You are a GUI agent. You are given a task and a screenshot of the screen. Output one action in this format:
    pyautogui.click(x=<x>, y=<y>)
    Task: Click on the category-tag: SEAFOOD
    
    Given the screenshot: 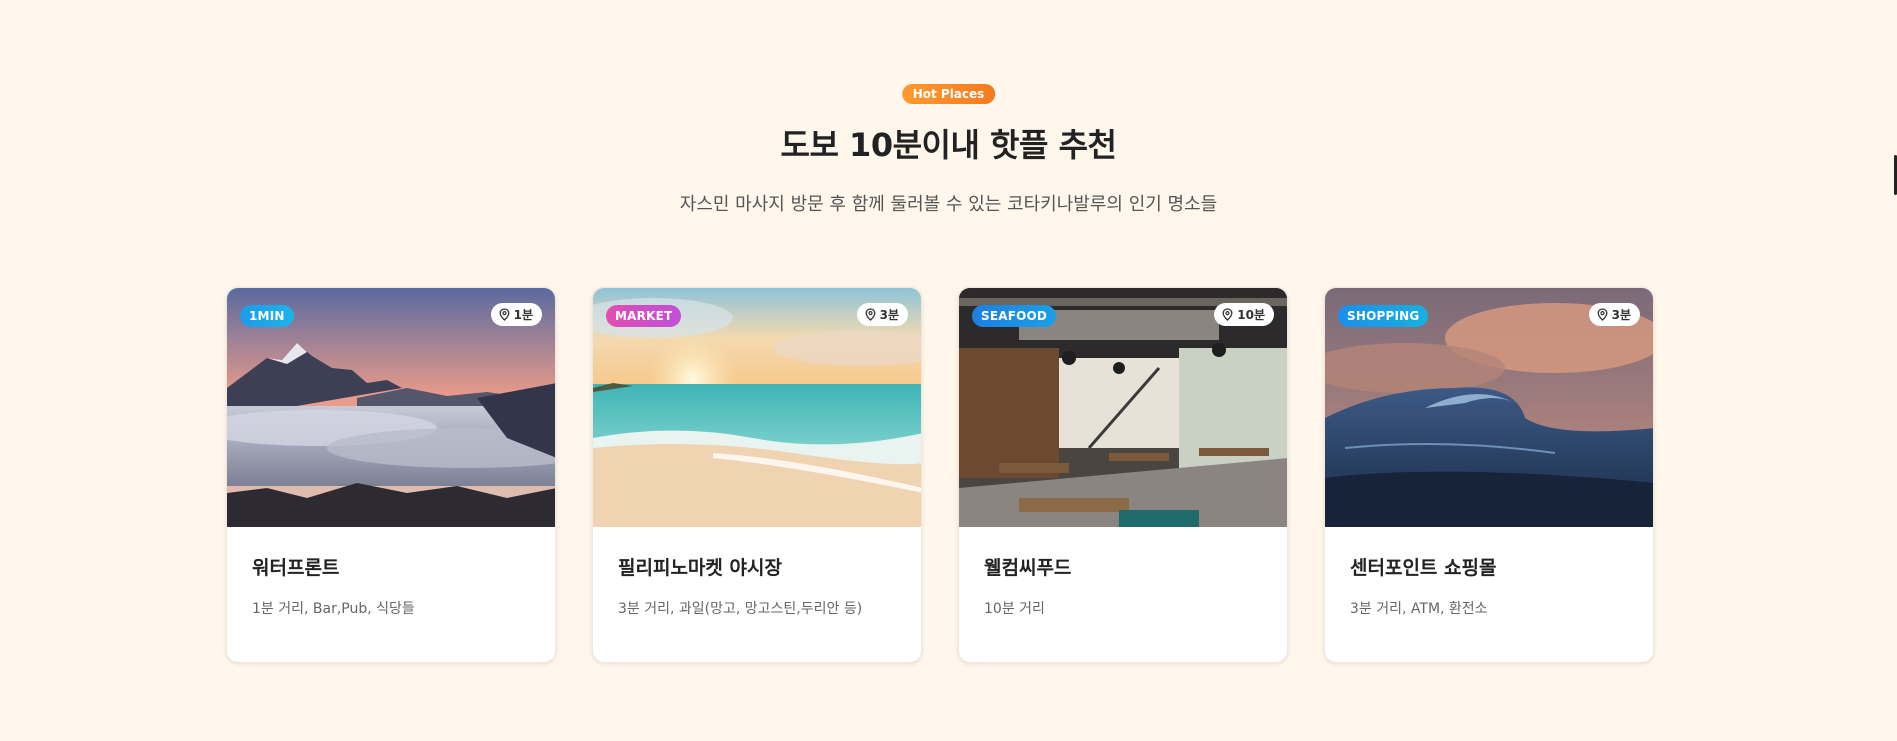 What is the action you would take?
    pyautogui.click(x=1014, y=316)
    